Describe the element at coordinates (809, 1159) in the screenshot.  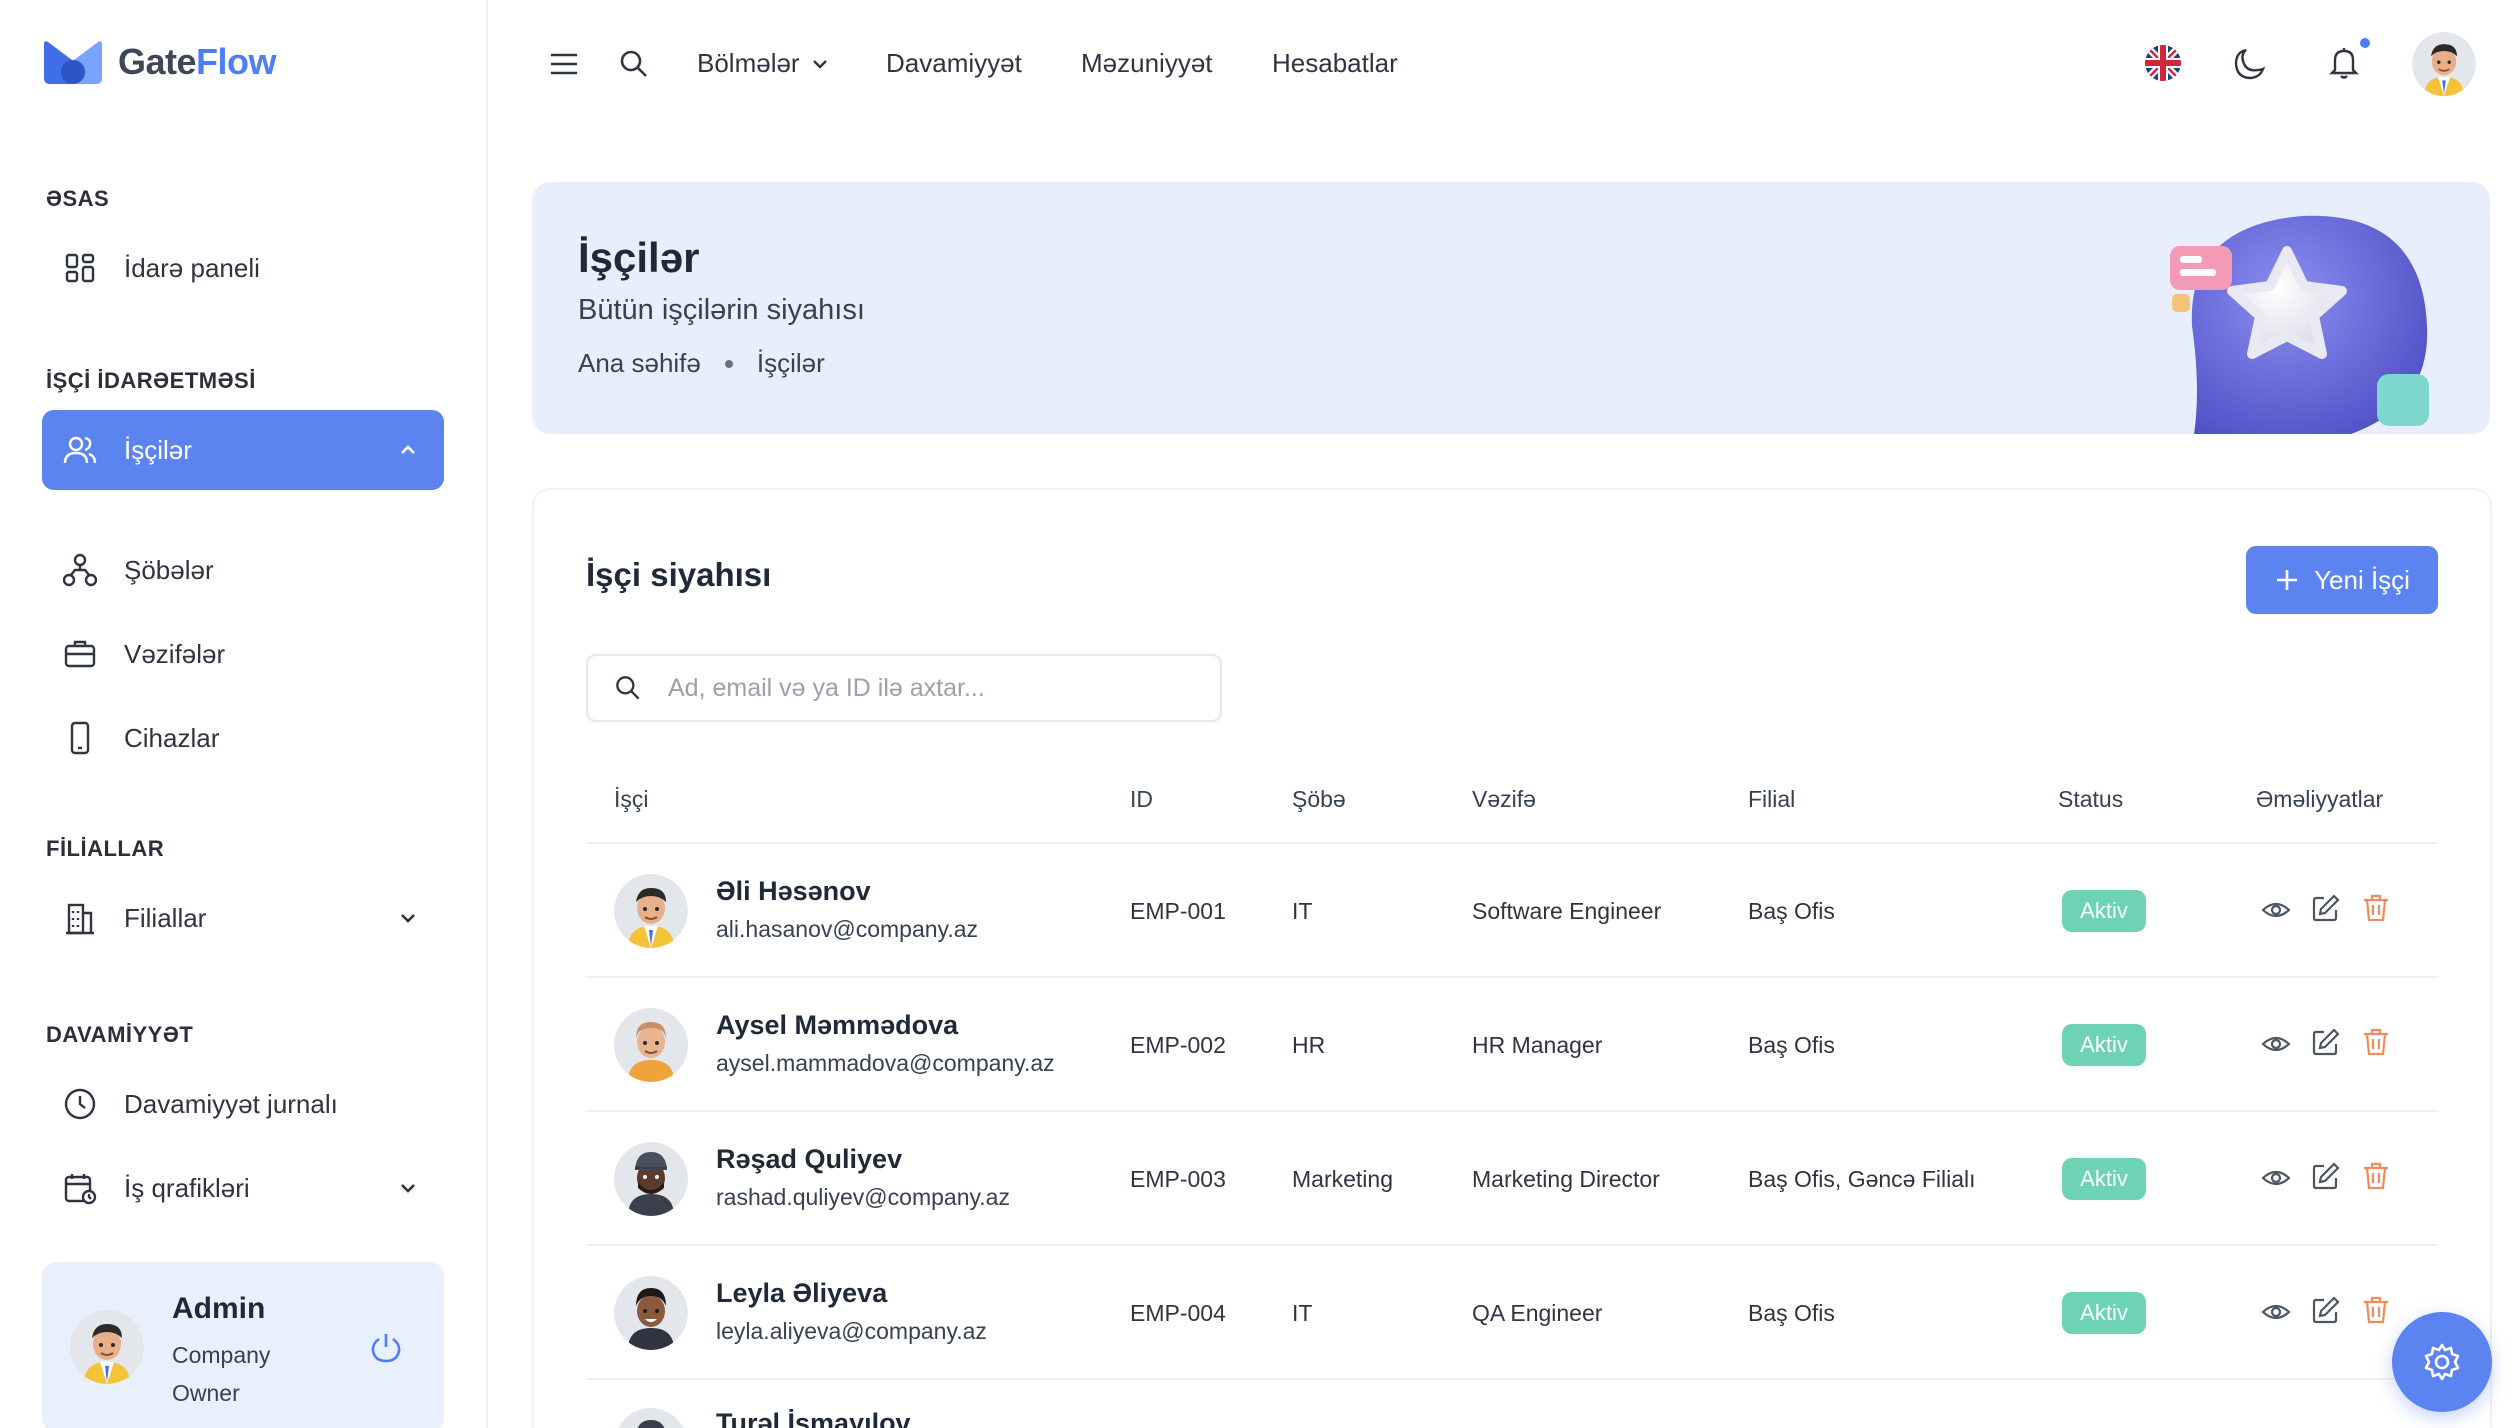
I see `employee-name: Rəşad Quliyev` at that location.